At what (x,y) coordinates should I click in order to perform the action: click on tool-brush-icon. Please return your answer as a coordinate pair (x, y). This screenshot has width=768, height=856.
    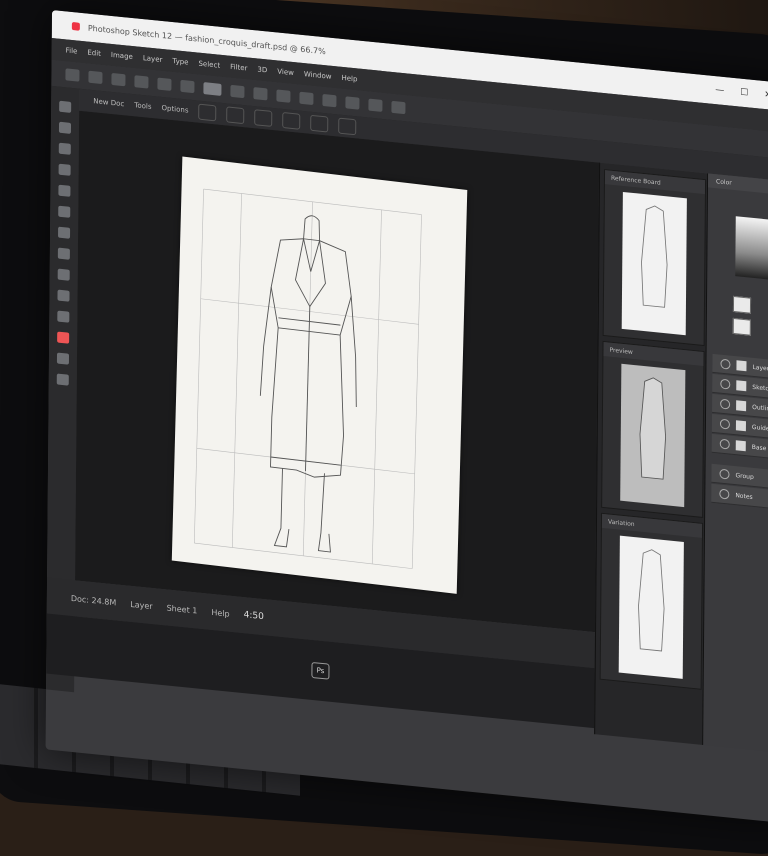
    Looking at the image, I should click on (64, 190).